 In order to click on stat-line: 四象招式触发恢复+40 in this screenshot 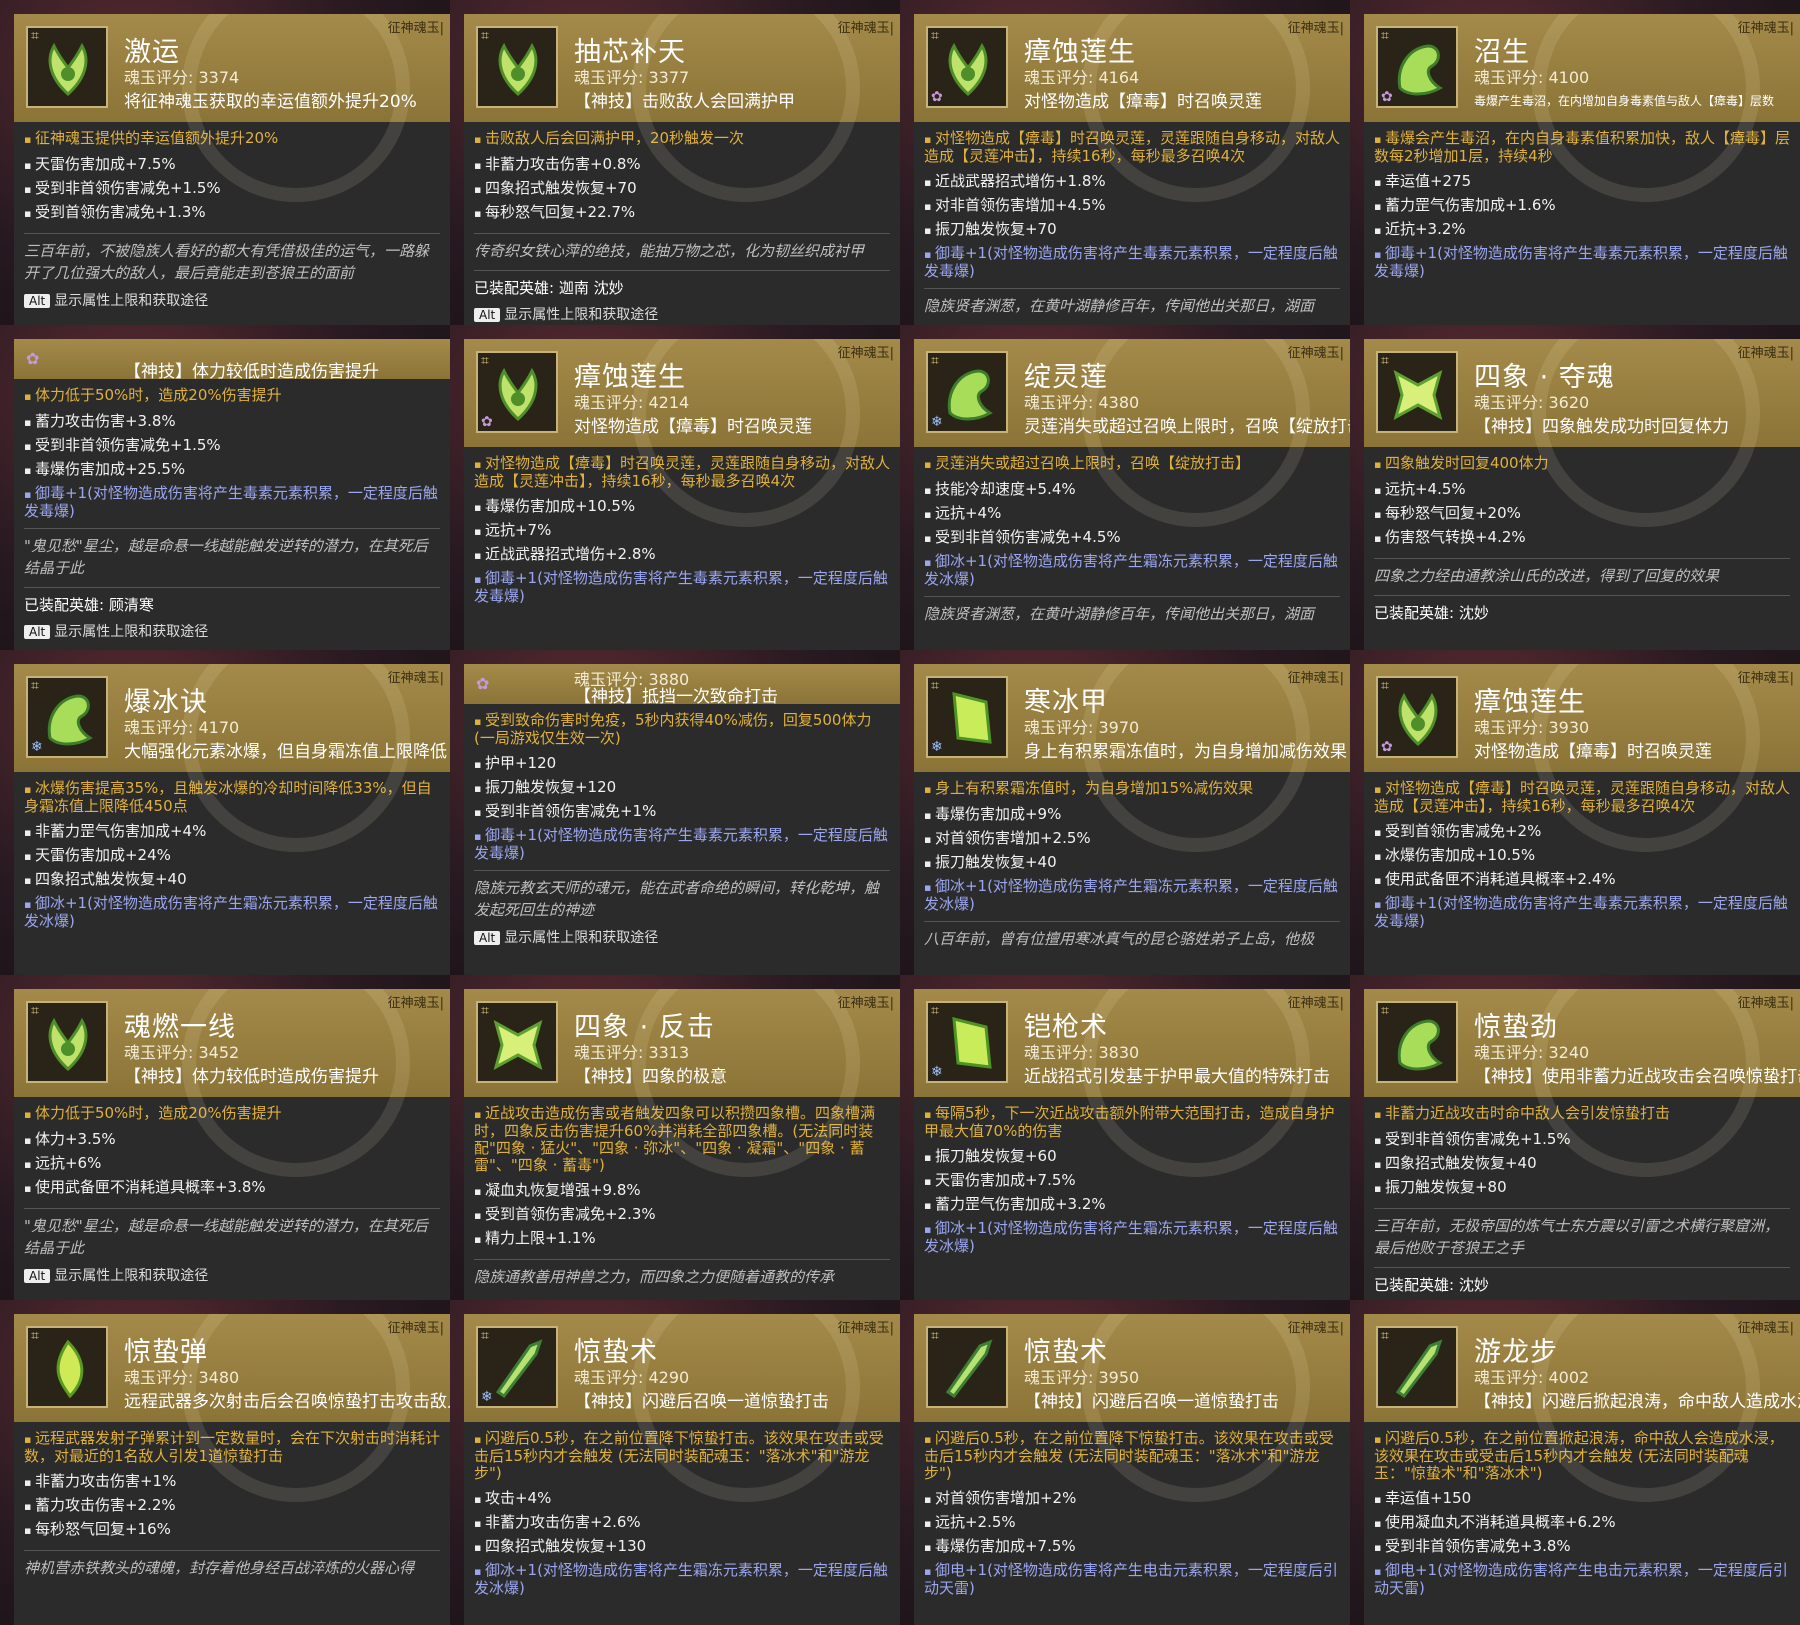, I will do `click(232, 880)`.